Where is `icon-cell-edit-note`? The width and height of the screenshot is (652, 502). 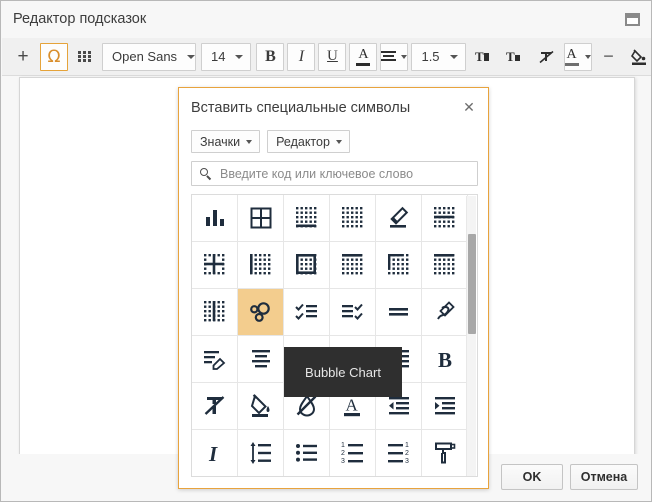 icon-cell-edit-note is located at coordinates (215, 359).